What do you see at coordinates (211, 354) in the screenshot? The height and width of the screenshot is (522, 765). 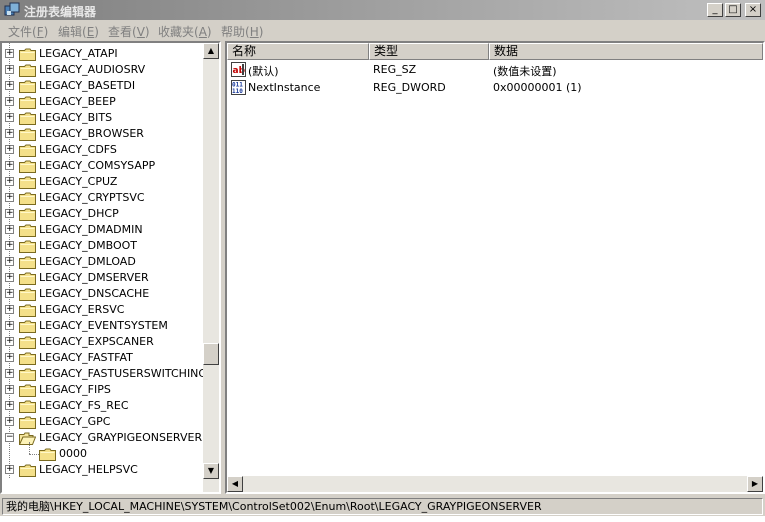 I see `scroll-thumb` at bounding box center [211, 354].